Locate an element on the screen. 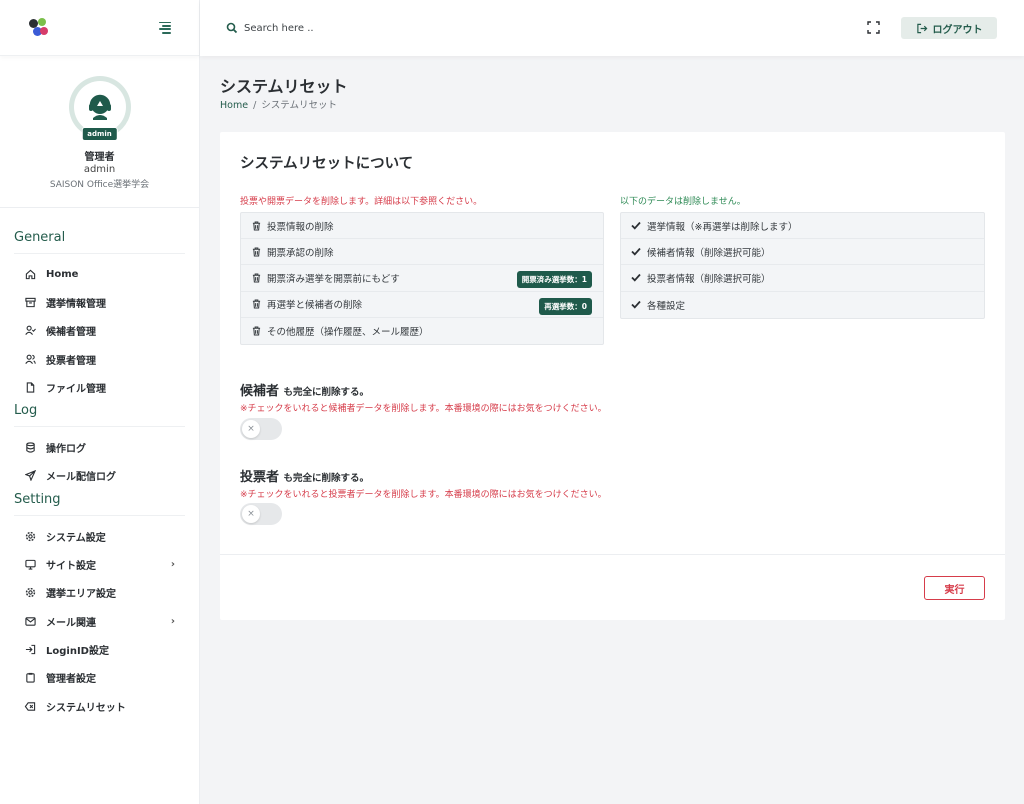 The width and height of the screenshot is (1024, 804). keep-heading: 以下のデータは削除しません。 is located at coordinates (683, 202).